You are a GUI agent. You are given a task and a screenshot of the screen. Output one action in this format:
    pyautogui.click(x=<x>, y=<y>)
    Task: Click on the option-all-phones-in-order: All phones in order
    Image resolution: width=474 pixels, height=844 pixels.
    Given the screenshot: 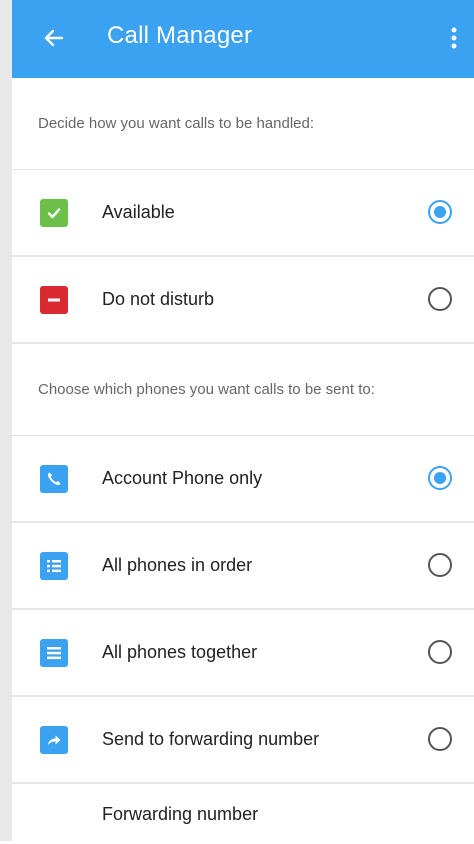 What is the action you would take?
    pyautogui.click(x=243, y=566)
    